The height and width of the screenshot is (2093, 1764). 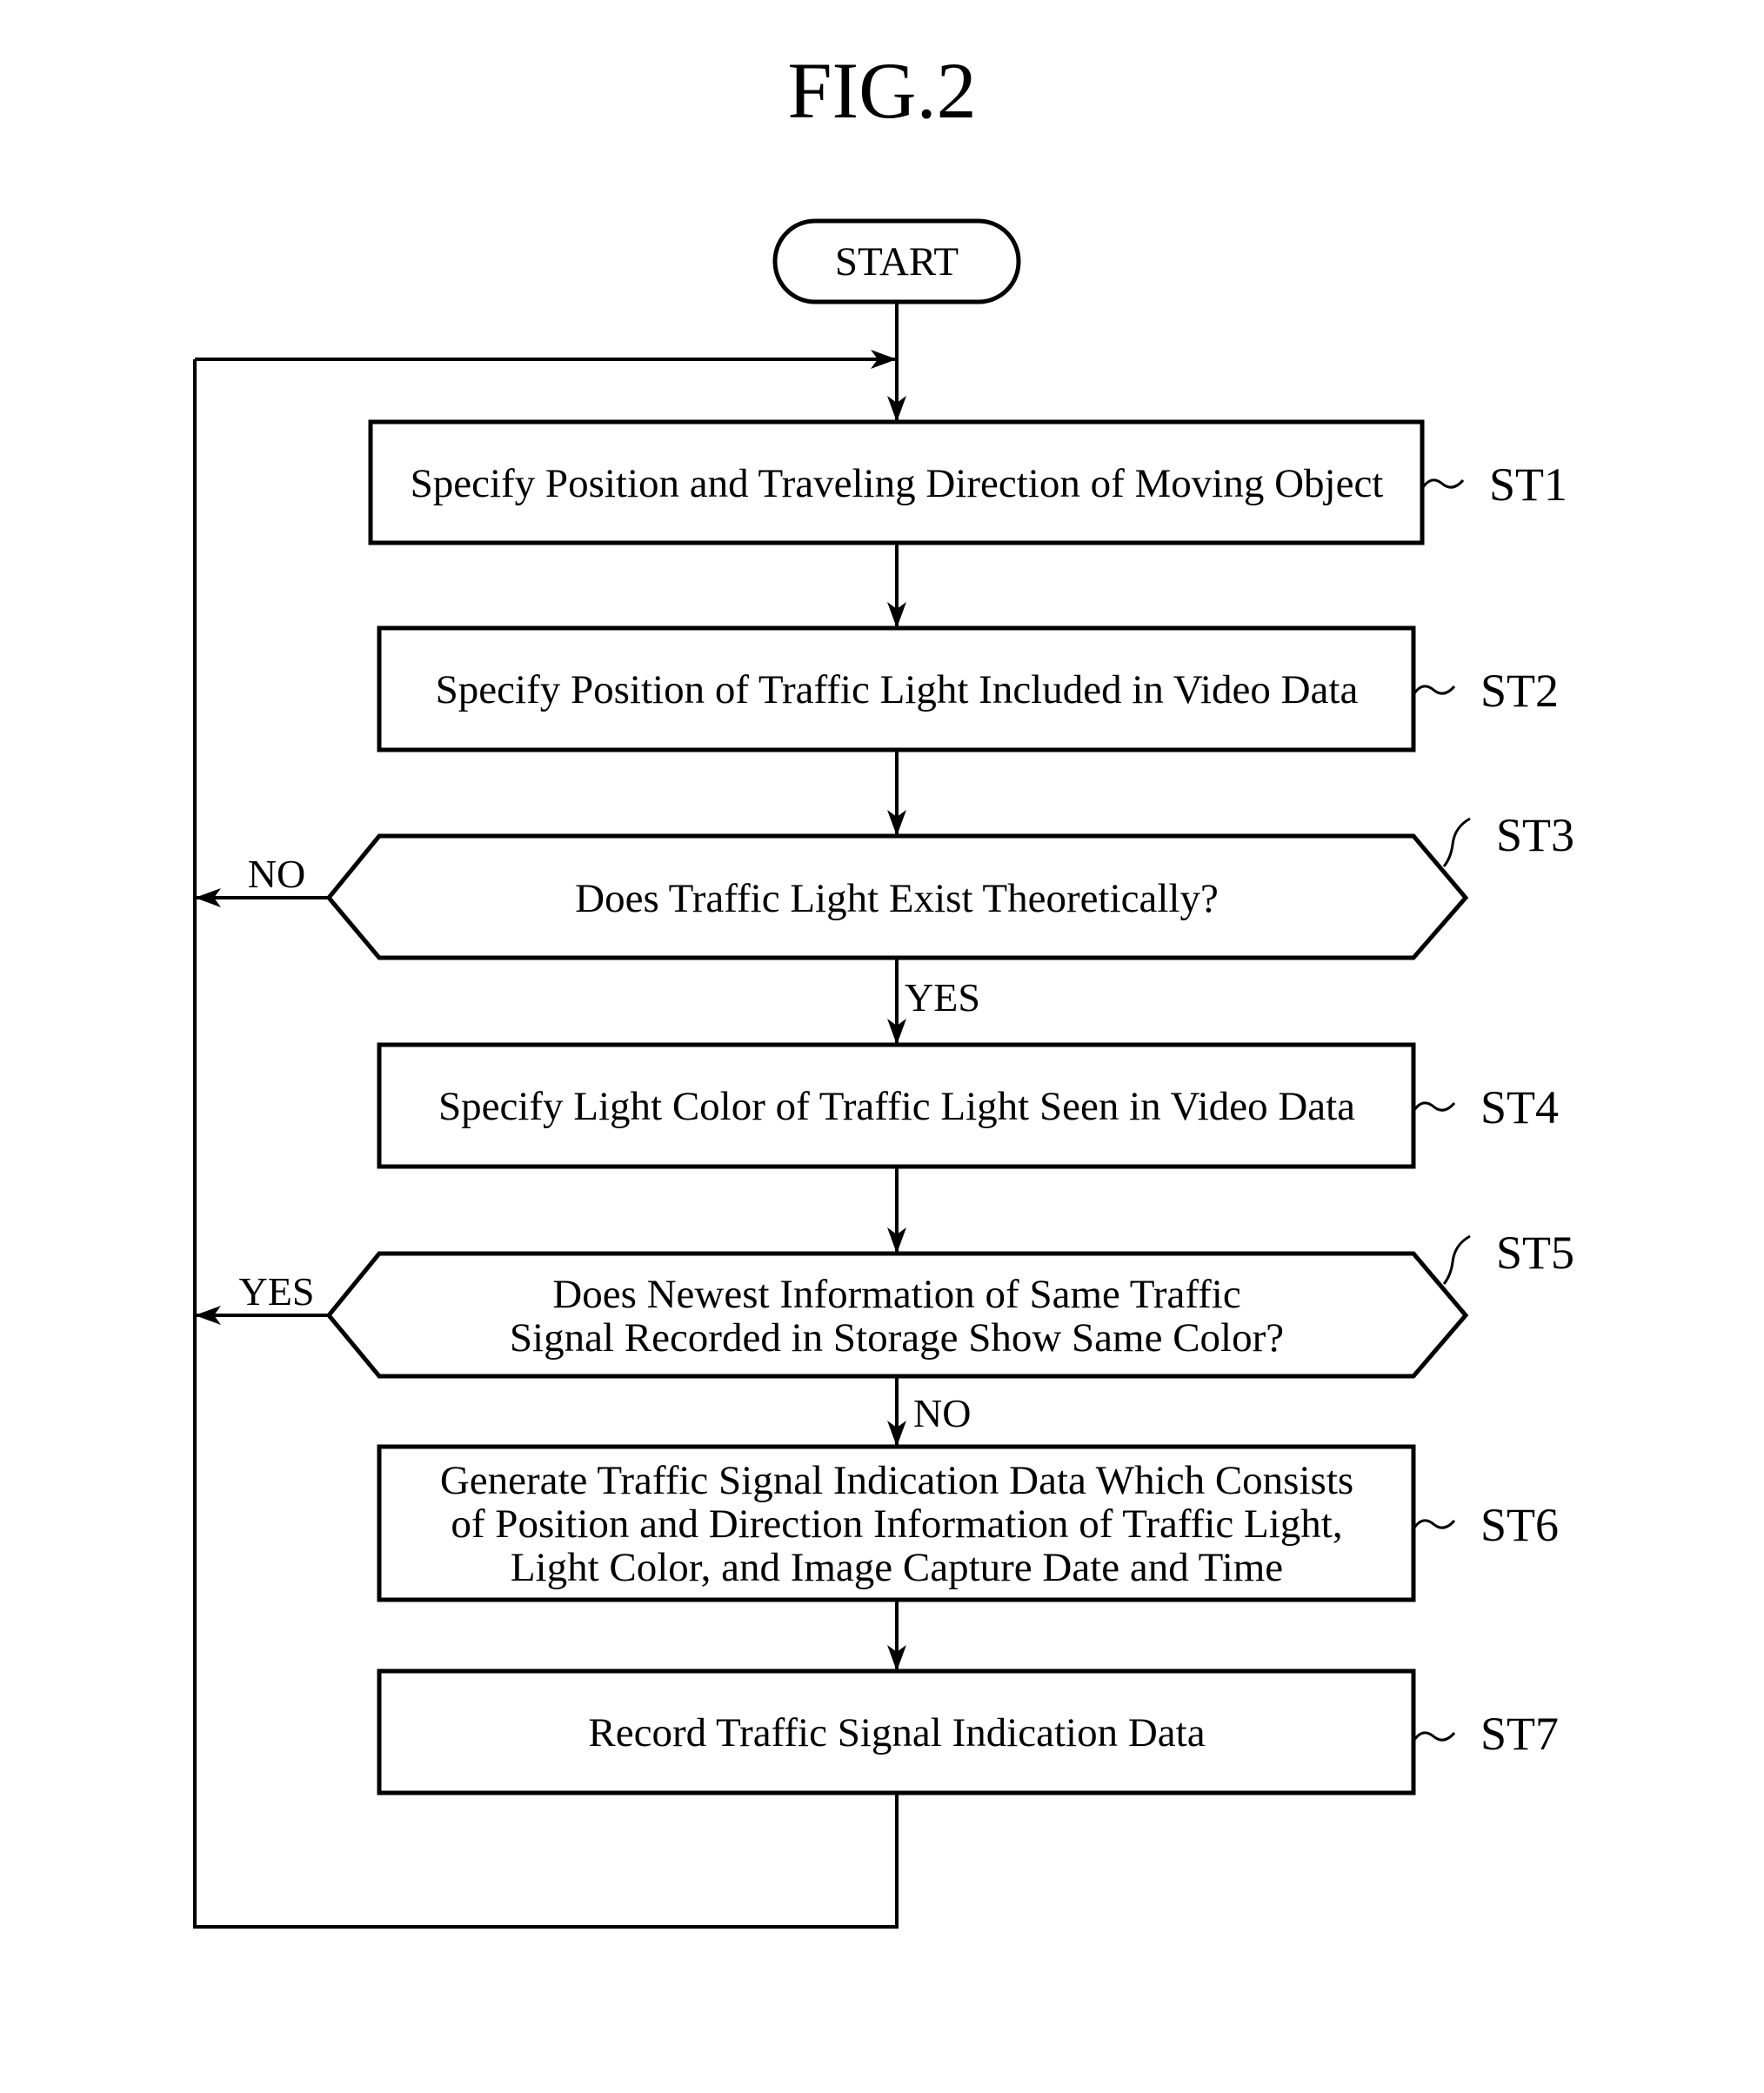 I want to click on ref-leaders, so click(x=1442, y=1110).